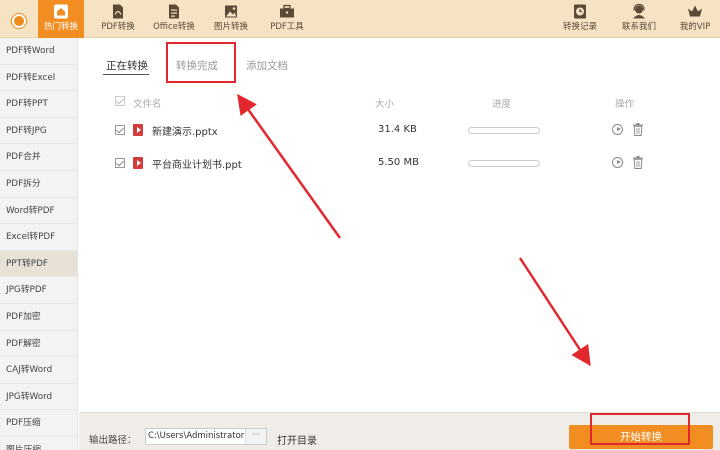 The width and height of the screenshot is (720, 450). I want to click on tab-converting: 正在转换, so click(127, 65).